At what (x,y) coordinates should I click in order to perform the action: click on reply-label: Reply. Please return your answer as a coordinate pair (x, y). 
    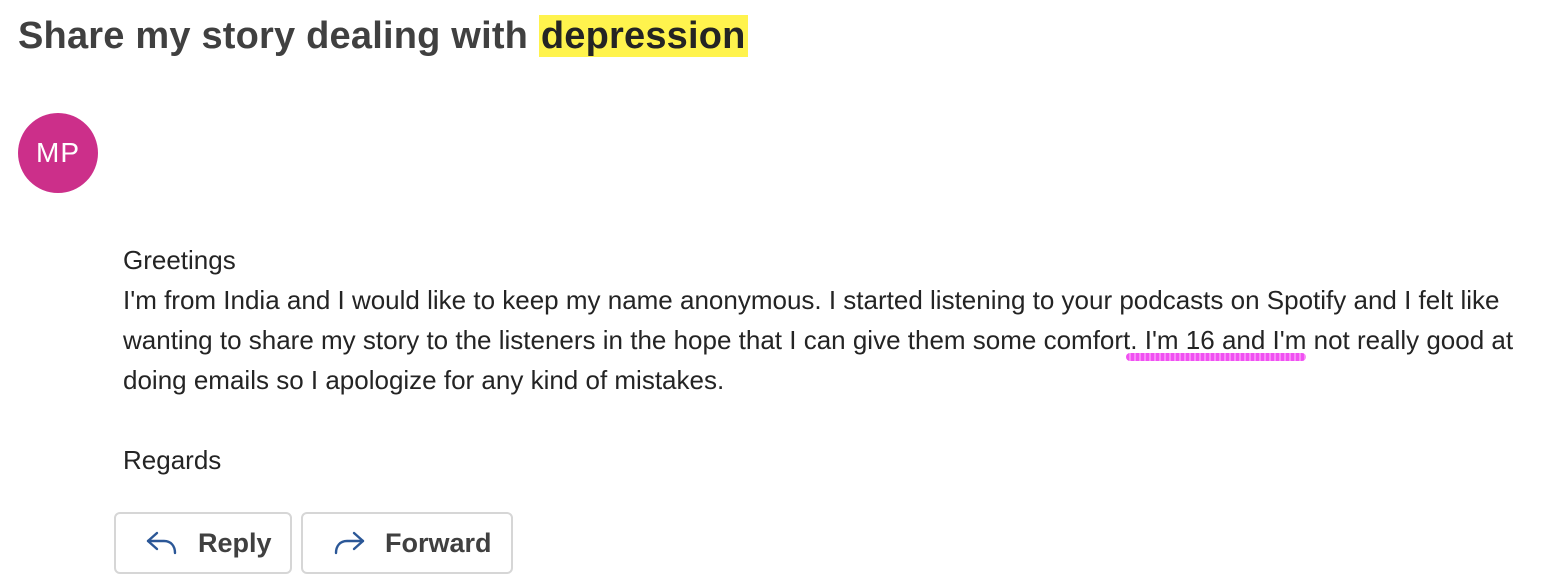
    Looking at the image, I should click on (235, 542).